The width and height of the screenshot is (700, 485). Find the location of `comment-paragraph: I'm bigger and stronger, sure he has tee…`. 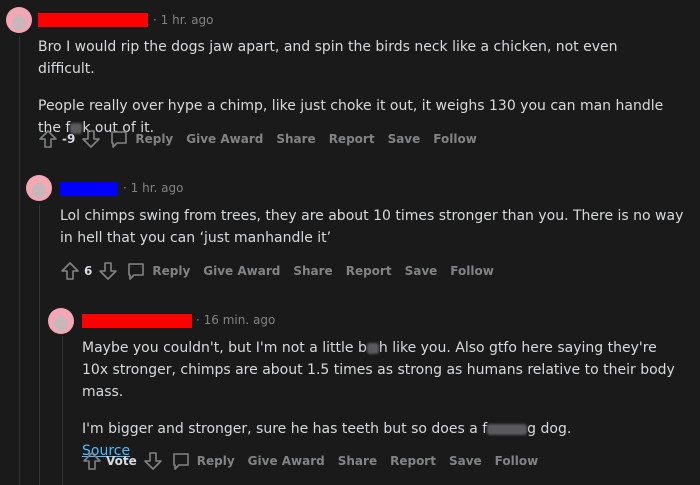

comment-paragraph: I'm bigger and stronger, sure he has tee… is located at coordinates (382, 429).